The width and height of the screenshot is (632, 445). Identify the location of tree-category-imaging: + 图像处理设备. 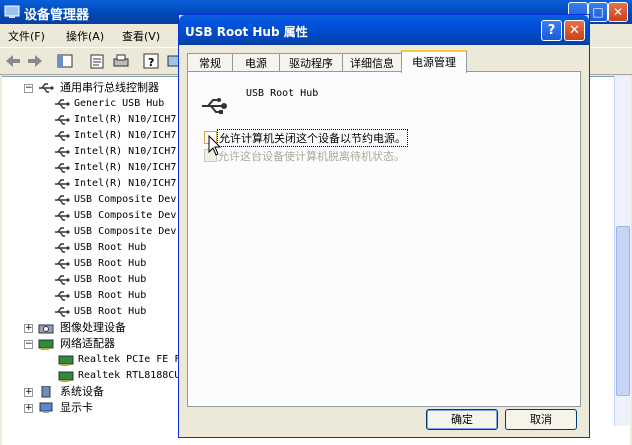
(99, 328).